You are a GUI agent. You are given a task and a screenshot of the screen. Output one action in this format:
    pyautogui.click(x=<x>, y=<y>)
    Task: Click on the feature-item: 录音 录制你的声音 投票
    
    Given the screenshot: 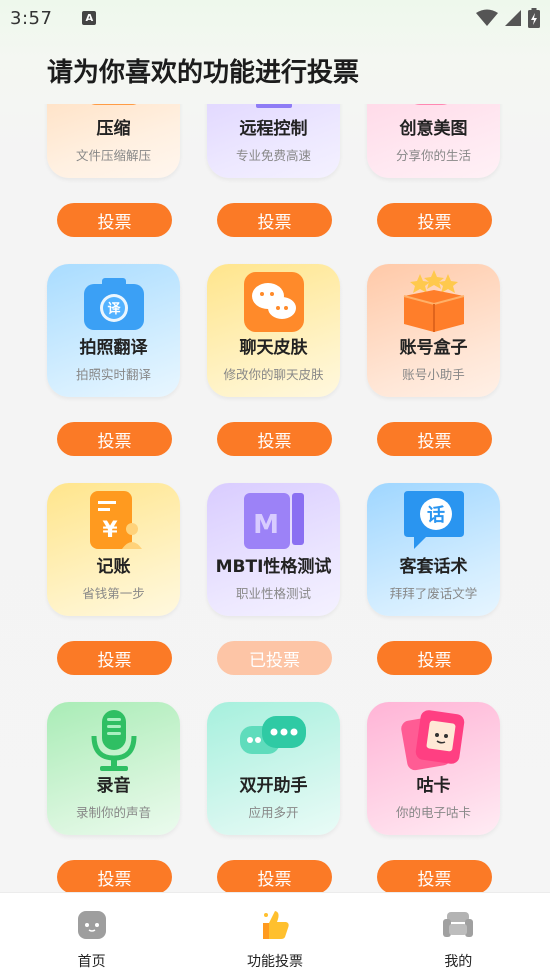 What is the action you would take?
    pyautogui.click(x=113, y=797)
    